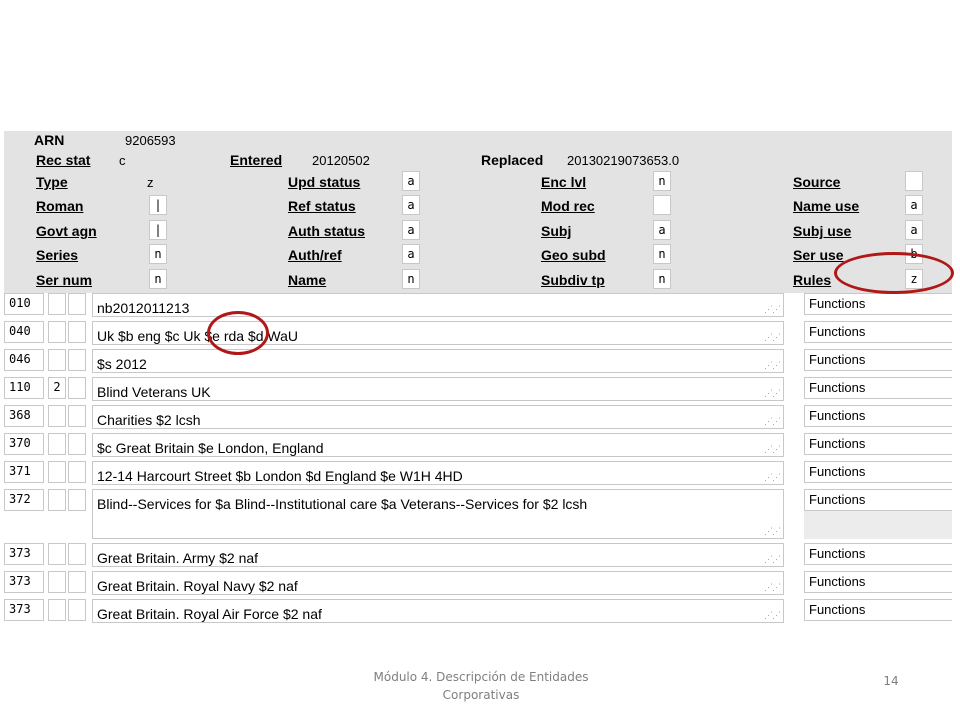 Image resolution: width=960 pixels, height=720 pixels. What do you see at coordinates (324, 182) in the screenshot?
I see `upd-status-label: Upd status` at bounding box center [324, 182].